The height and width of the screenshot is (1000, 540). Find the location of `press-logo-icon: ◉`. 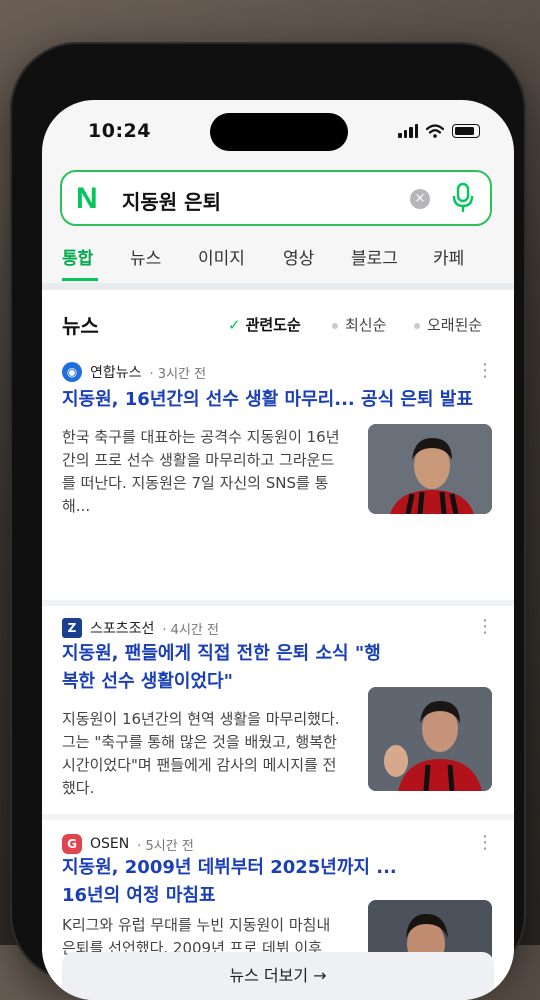

press-logo-icon: ◉ is located at coordinates (72, 372).